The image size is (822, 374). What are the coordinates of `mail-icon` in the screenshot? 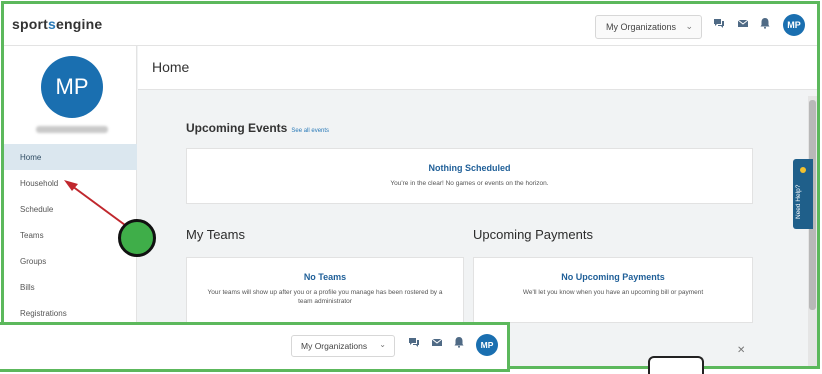 It's located at (437, 343).